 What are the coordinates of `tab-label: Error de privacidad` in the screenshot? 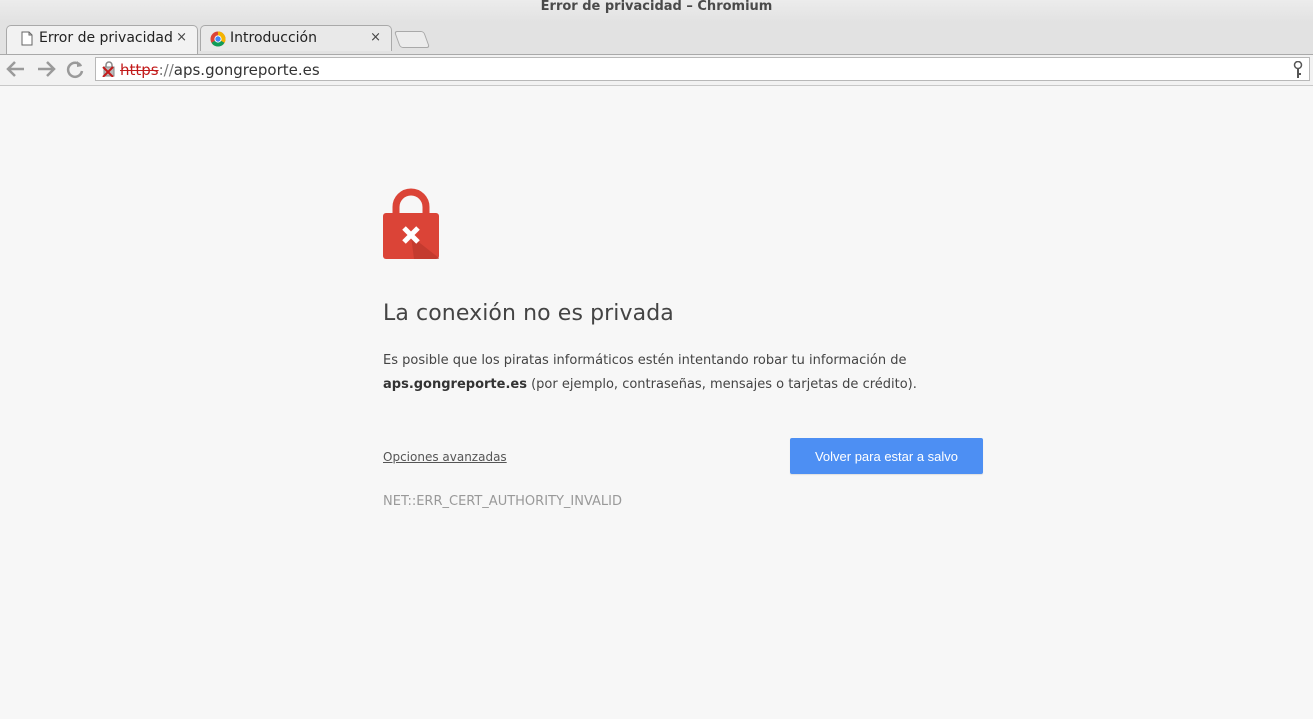 It's located at (106, 38).